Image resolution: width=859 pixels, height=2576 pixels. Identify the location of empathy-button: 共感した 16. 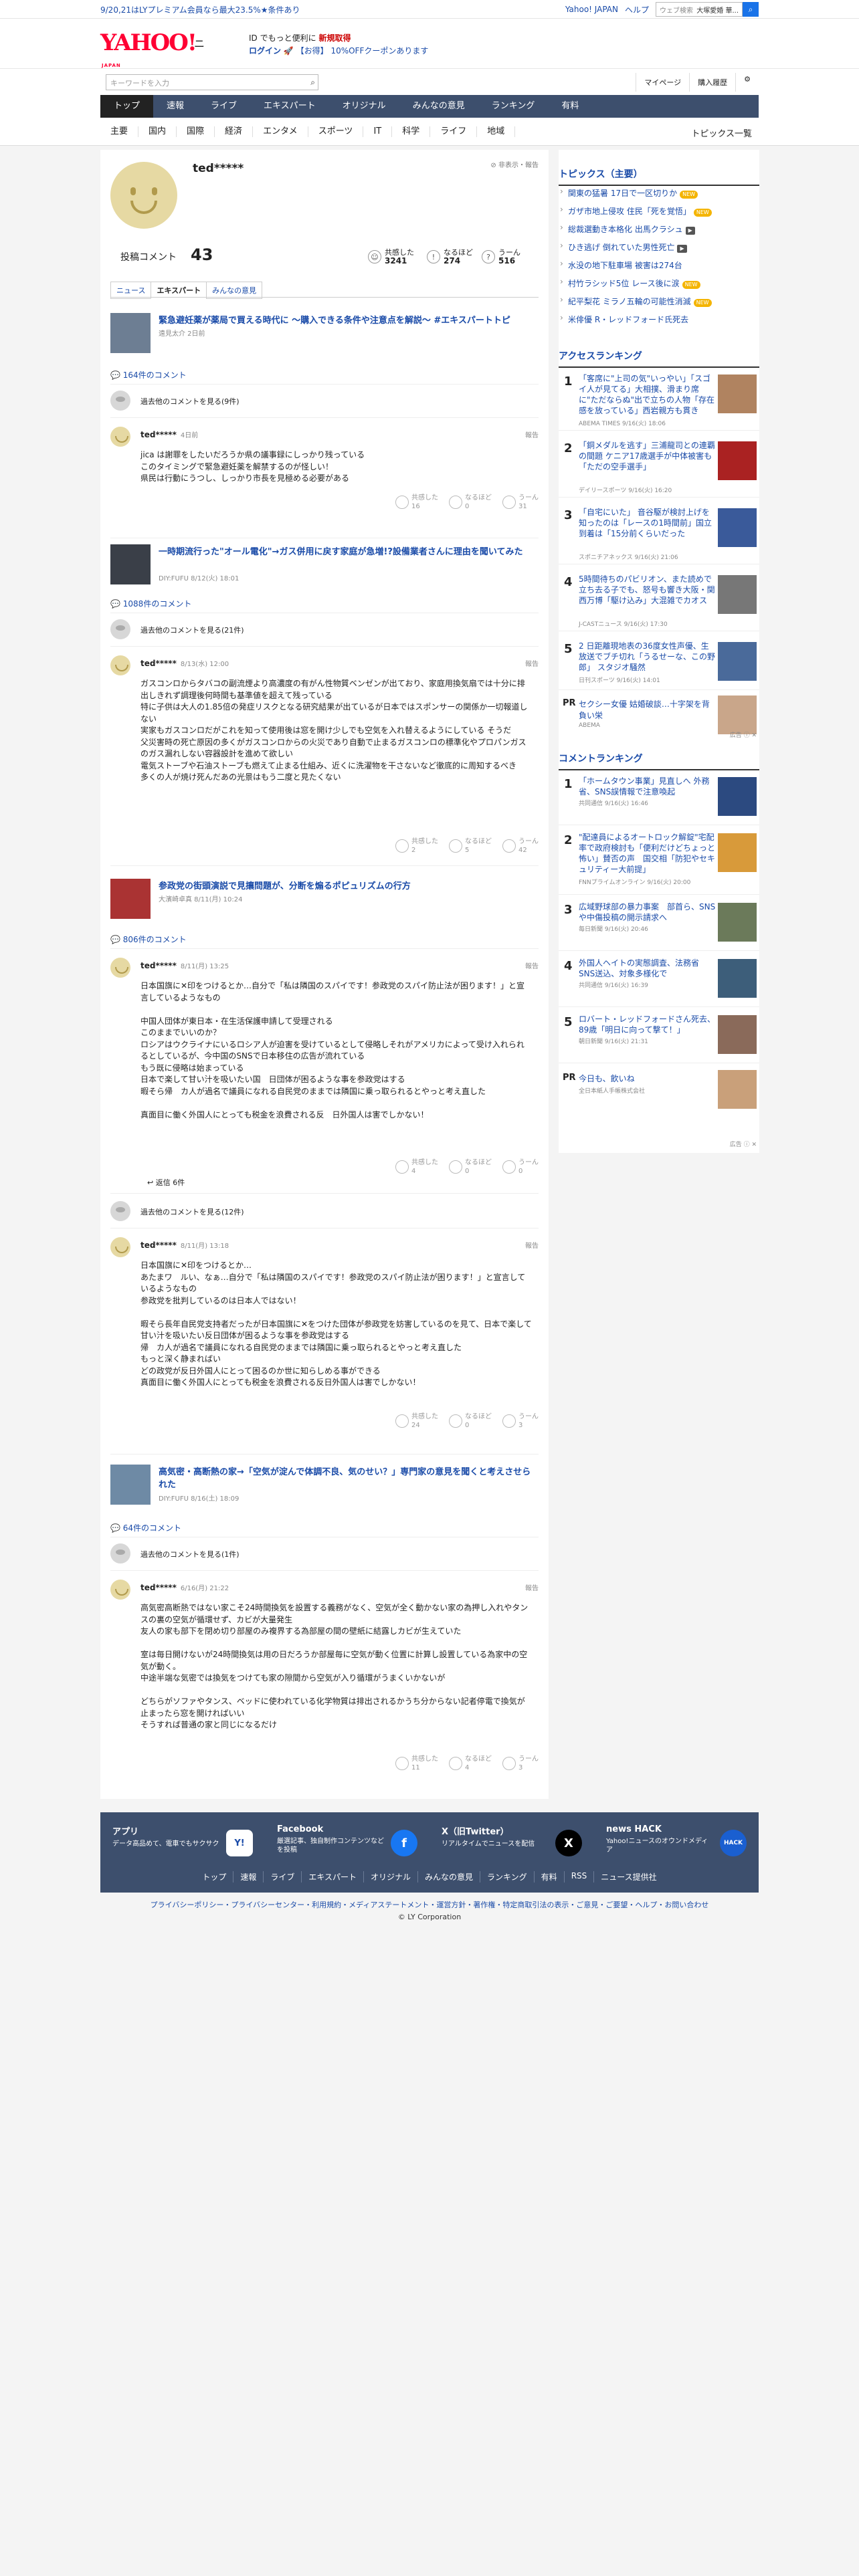
(416, 502).